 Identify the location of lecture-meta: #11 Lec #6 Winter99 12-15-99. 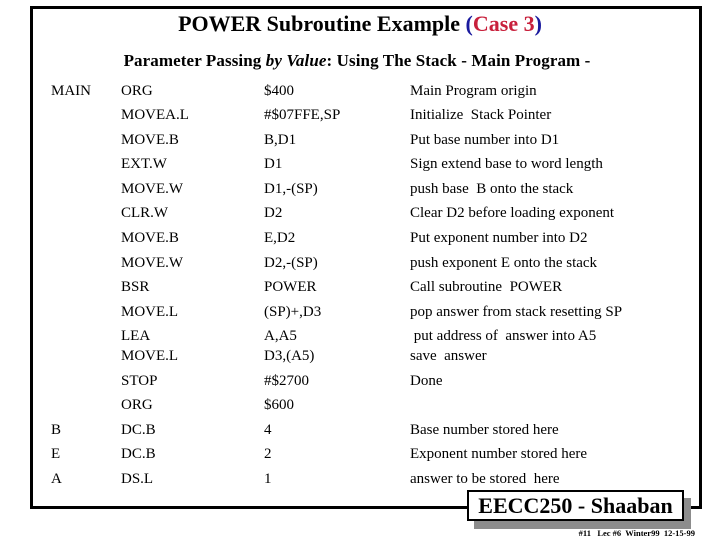
(636, 533).